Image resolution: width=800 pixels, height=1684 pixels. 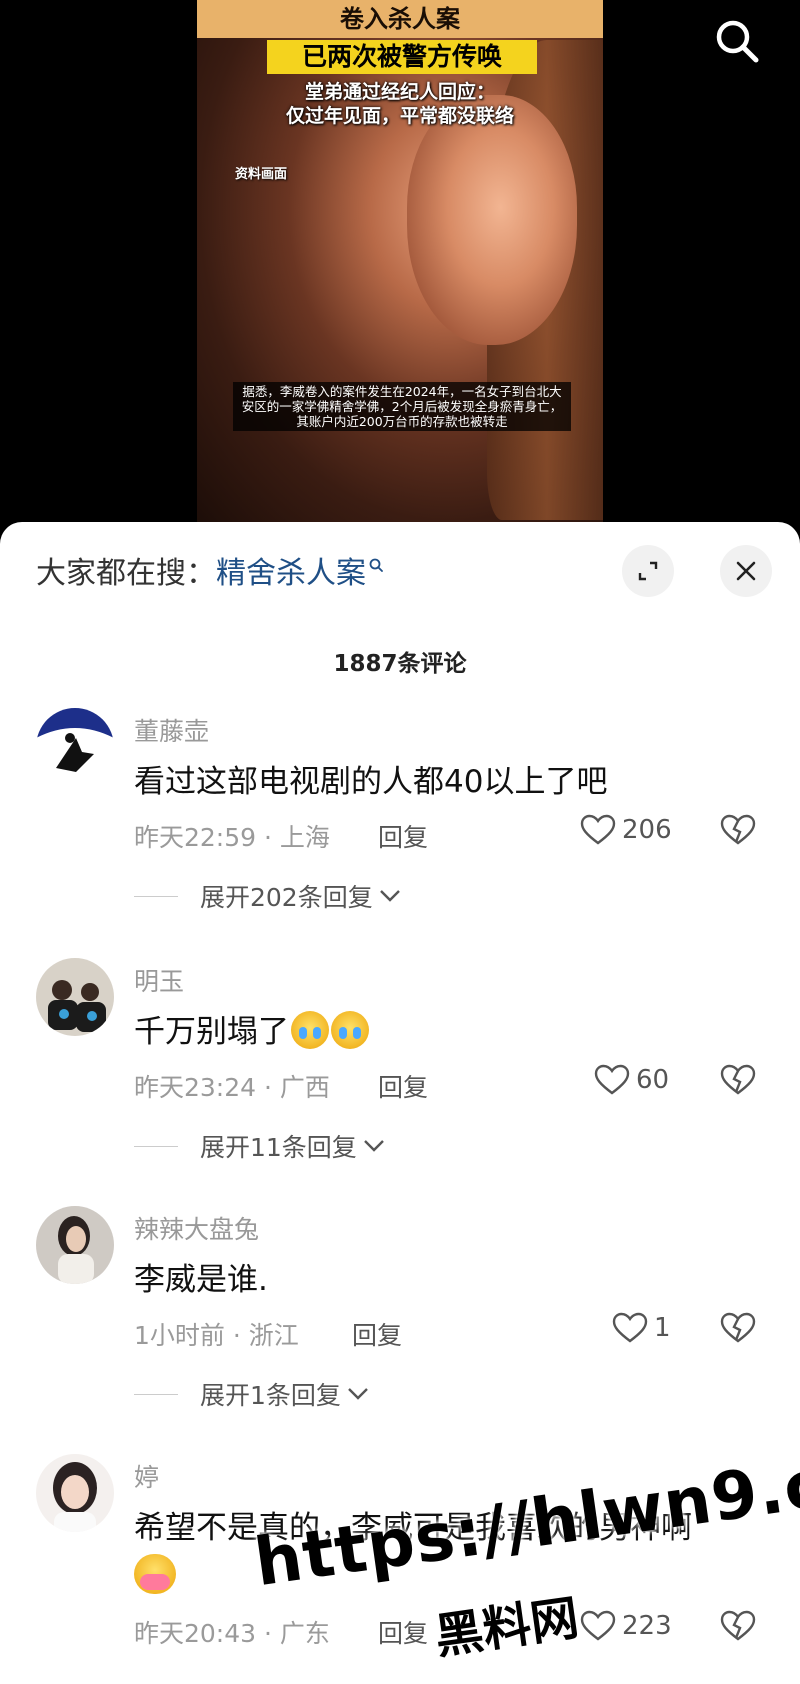 I want to click on comment-author: 董藤壶, so click(x=171, y=730).